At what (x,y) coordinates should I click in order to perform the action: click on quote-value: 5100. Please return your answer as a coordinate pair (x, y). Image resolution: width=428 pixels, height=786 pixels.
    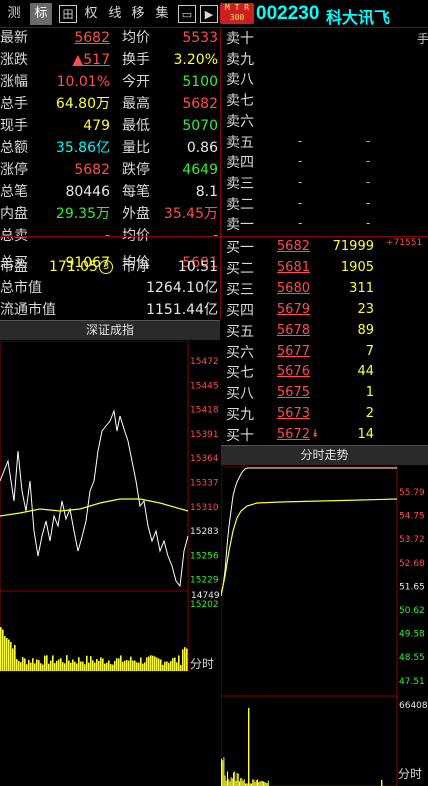
    Looking at the image, I should click on (200, 82).